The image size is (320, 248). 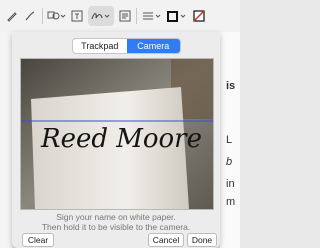 What do you see at coordinates (231, 86) in the screenshot?
I see `doc-fragment: is` at bounding box center [231, 86].